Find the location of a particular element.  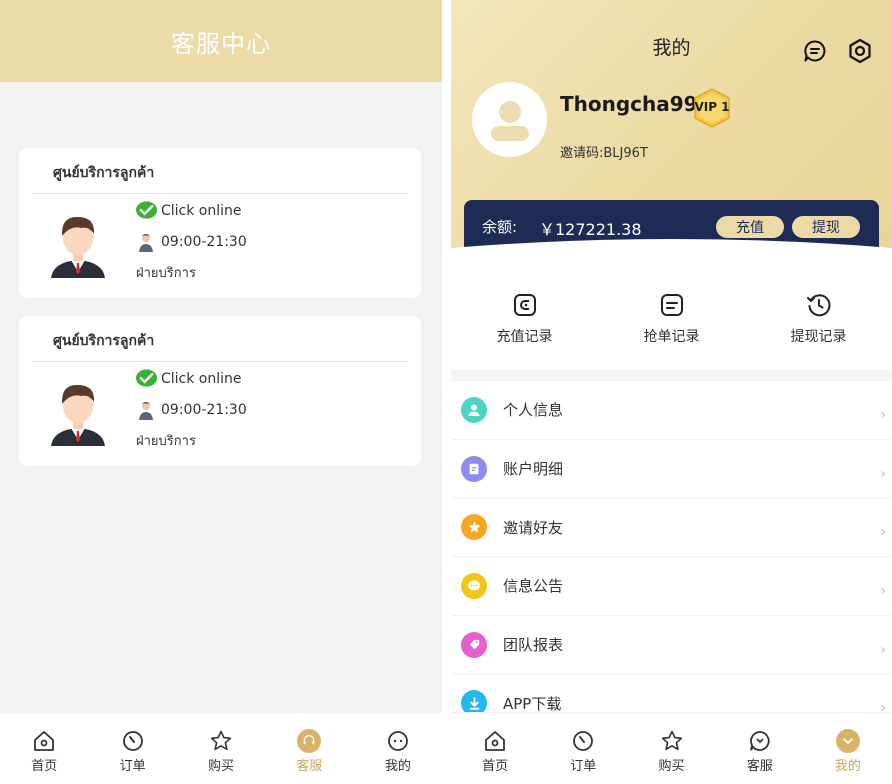

shortcut-grab-records: 抢单记录 is located at coordinates (671, 316).